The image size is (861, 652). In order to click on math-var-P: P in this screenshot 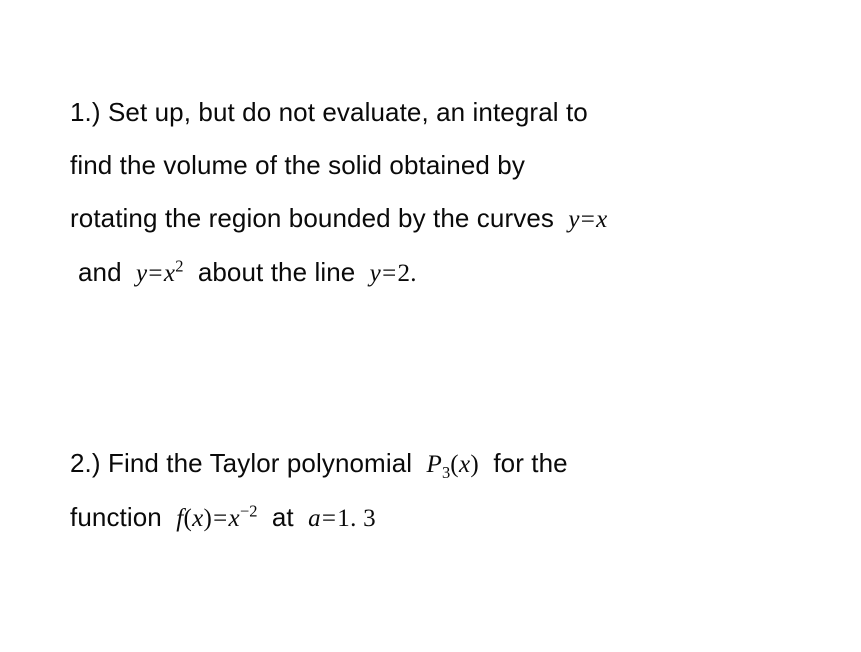, I will do `click(434, 464)`.